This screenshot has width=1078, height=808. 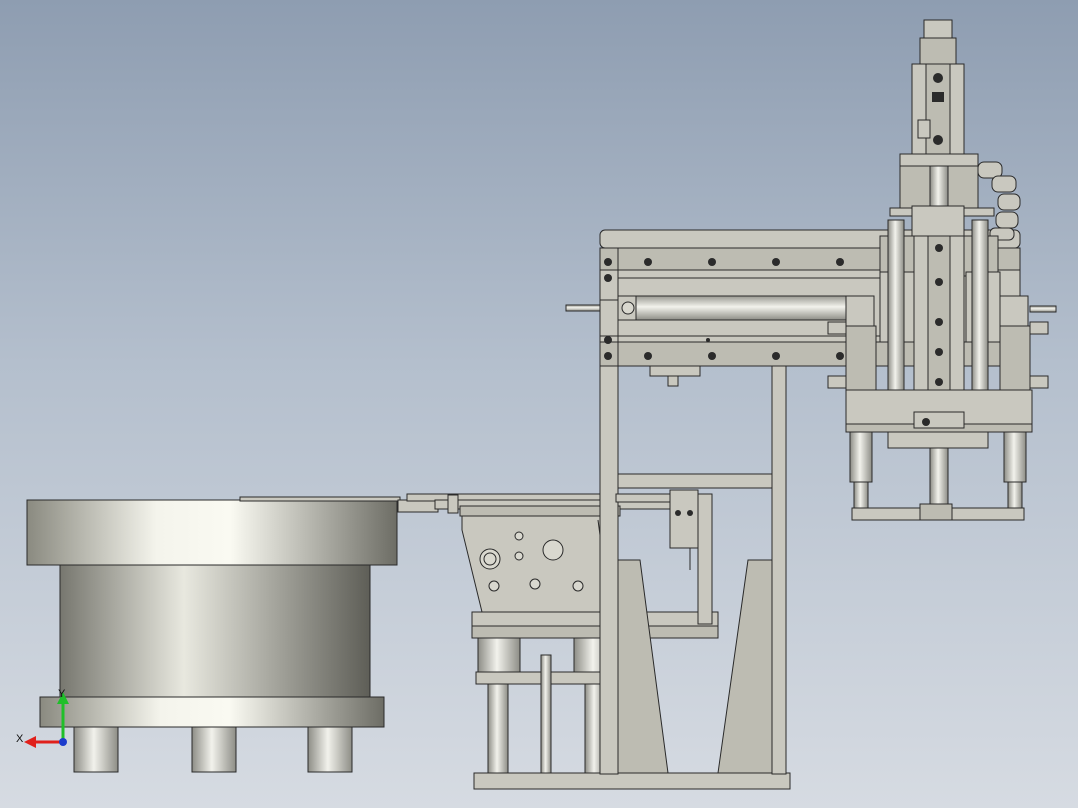 I want to click on coordinate-triad, so click(x=46, y=720).